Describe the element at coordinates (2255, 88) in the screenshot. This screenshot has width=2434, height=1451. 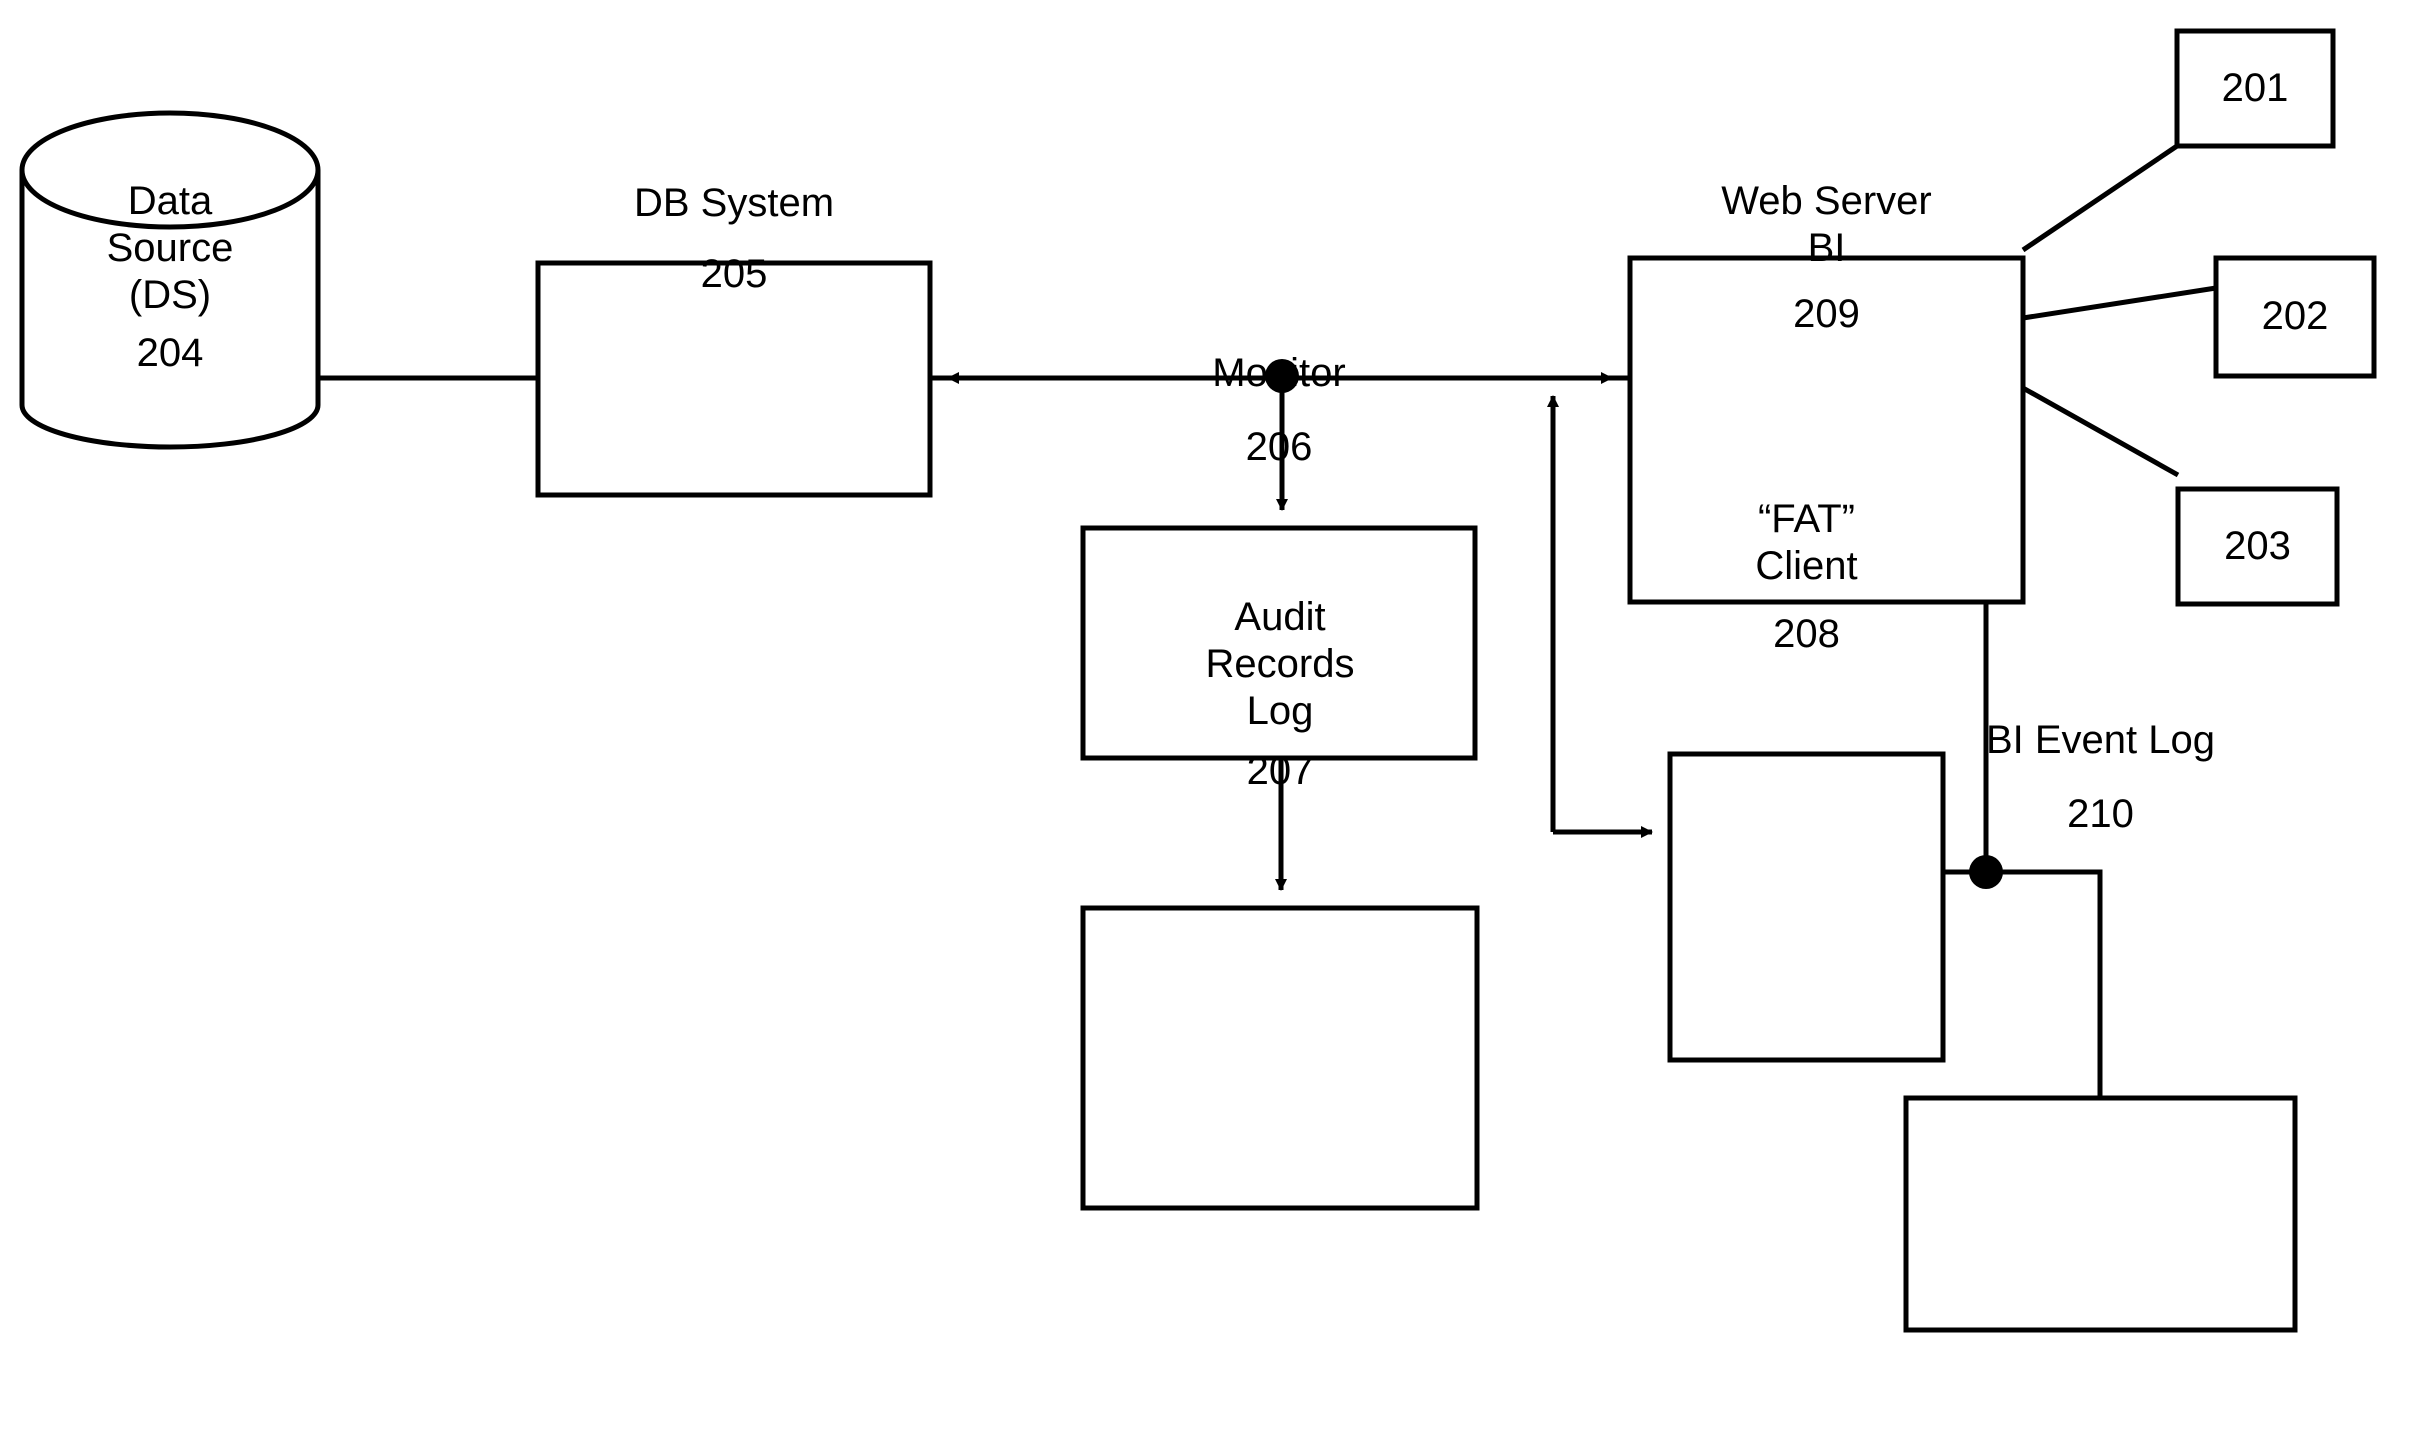
I see `node-callout-201-ref: 201` at that location.